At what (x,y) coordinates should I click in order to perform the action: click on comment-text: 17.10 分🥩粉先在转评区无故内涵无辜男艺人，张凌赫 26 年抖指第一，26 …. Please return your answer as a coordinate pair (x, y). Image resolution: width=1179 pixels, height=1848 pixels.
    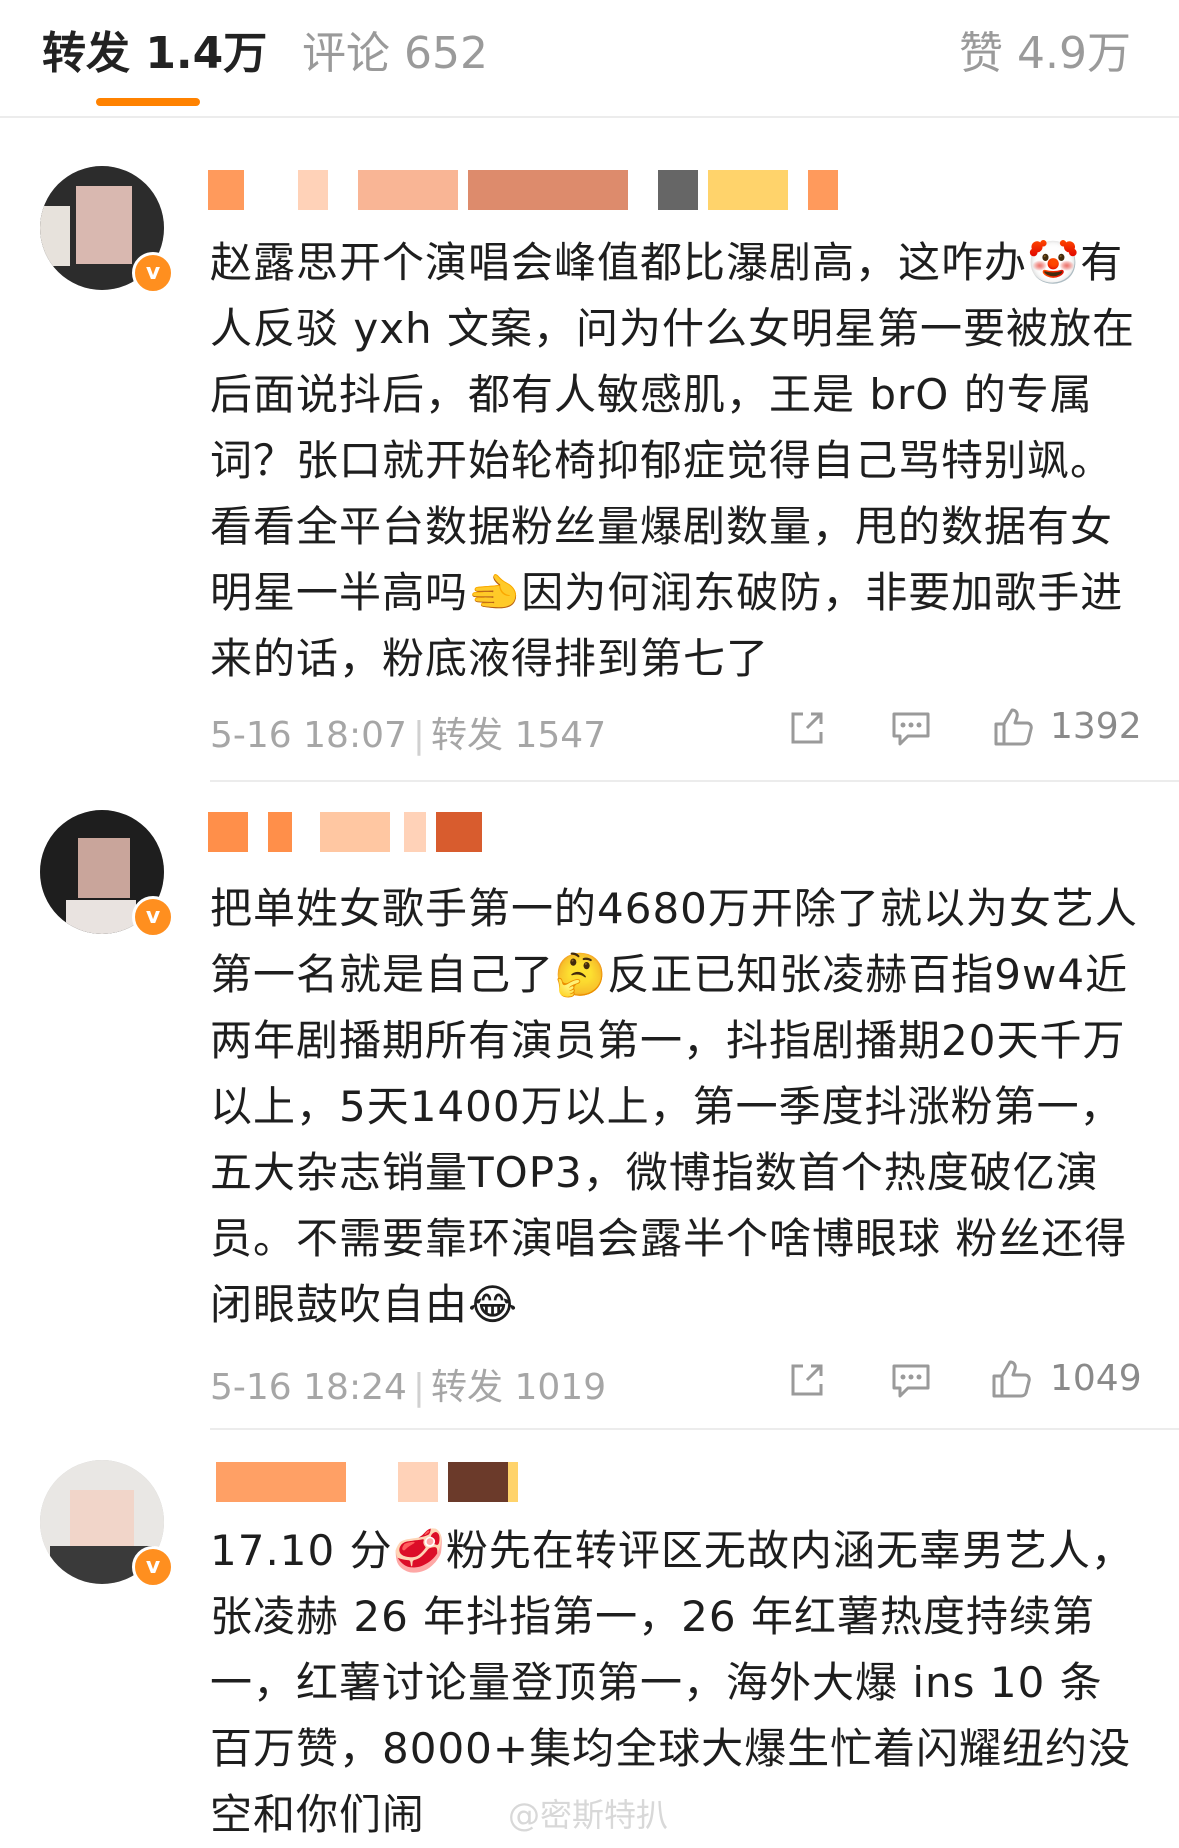
    Looking at the image, I should click on (672, 1682).